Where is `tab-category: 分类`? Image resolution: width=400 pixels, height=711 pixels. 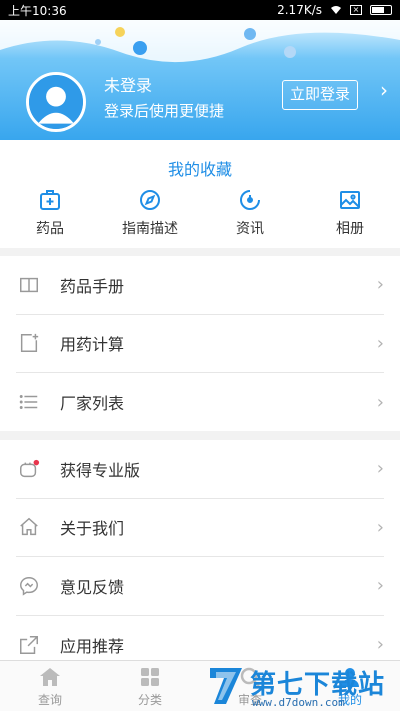
tab-category: 分类 is located at coordinates (150, 686).